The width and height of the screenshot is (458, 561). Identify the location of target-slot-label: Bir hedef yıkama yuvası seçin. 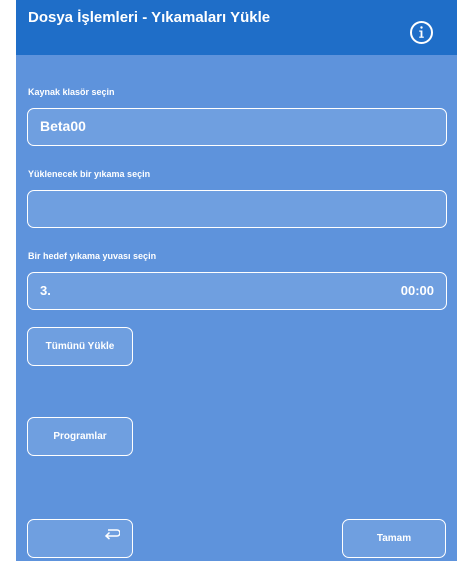
(92, 256).